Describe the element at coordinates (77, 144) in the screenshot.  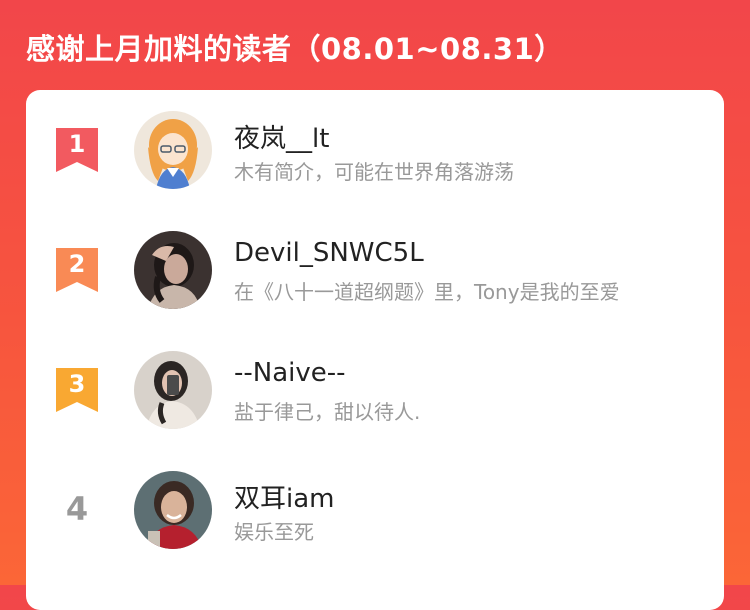
I see `rank-number: 1` at that location.